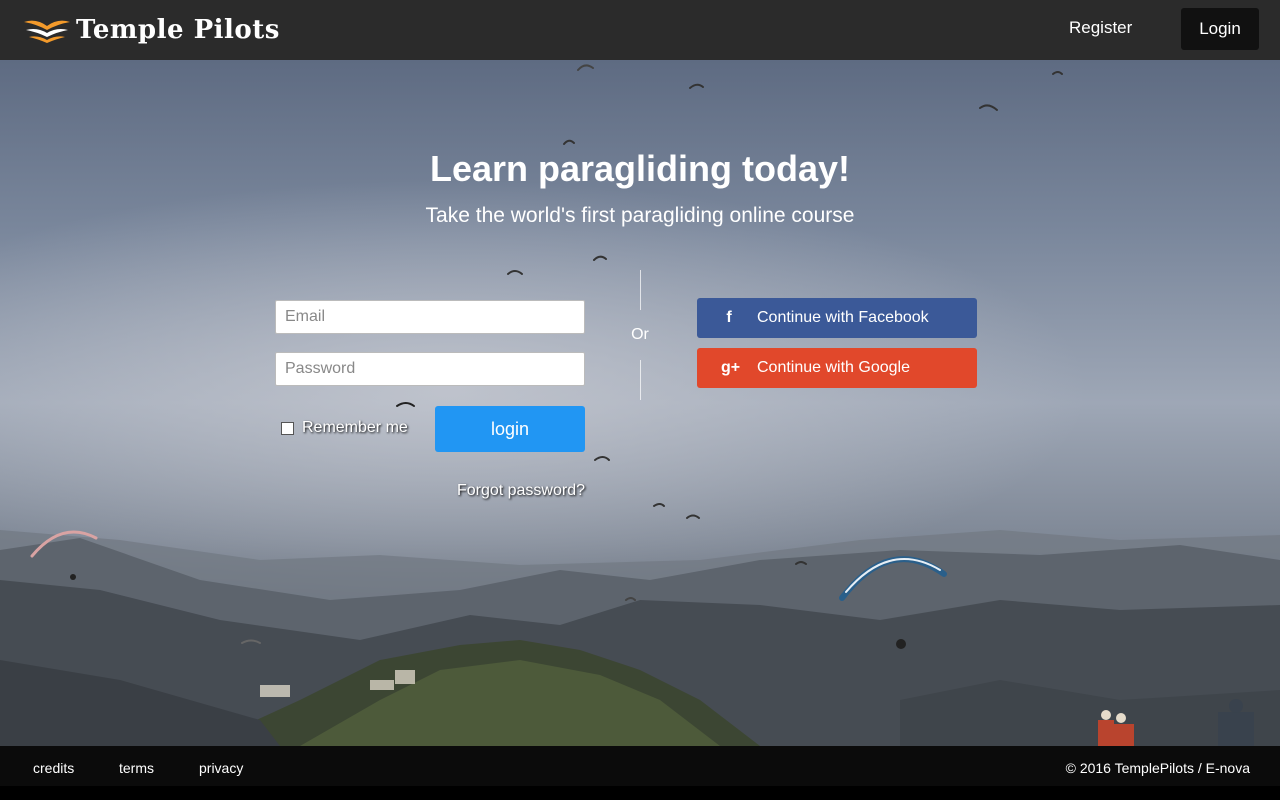  I want to click on footer-link-privacy: privacy, so click(221, 768).